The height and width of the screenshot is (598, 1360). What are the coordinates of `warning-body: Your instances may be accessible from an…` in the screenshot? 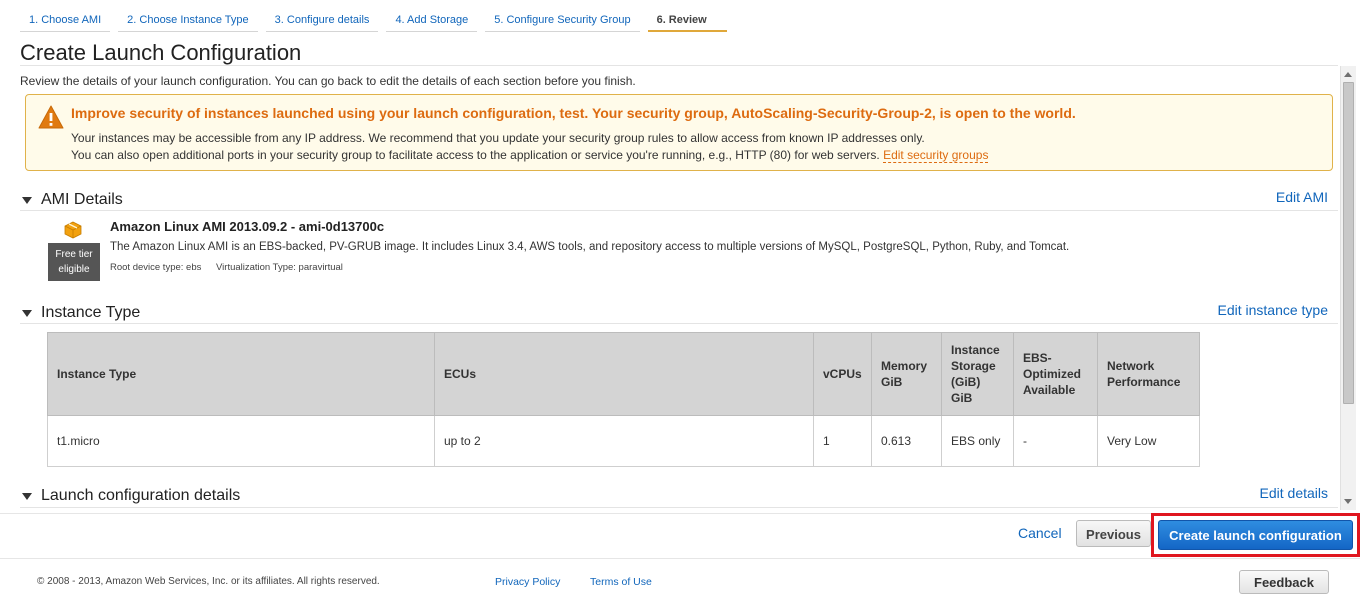 It's located at (530, 147).